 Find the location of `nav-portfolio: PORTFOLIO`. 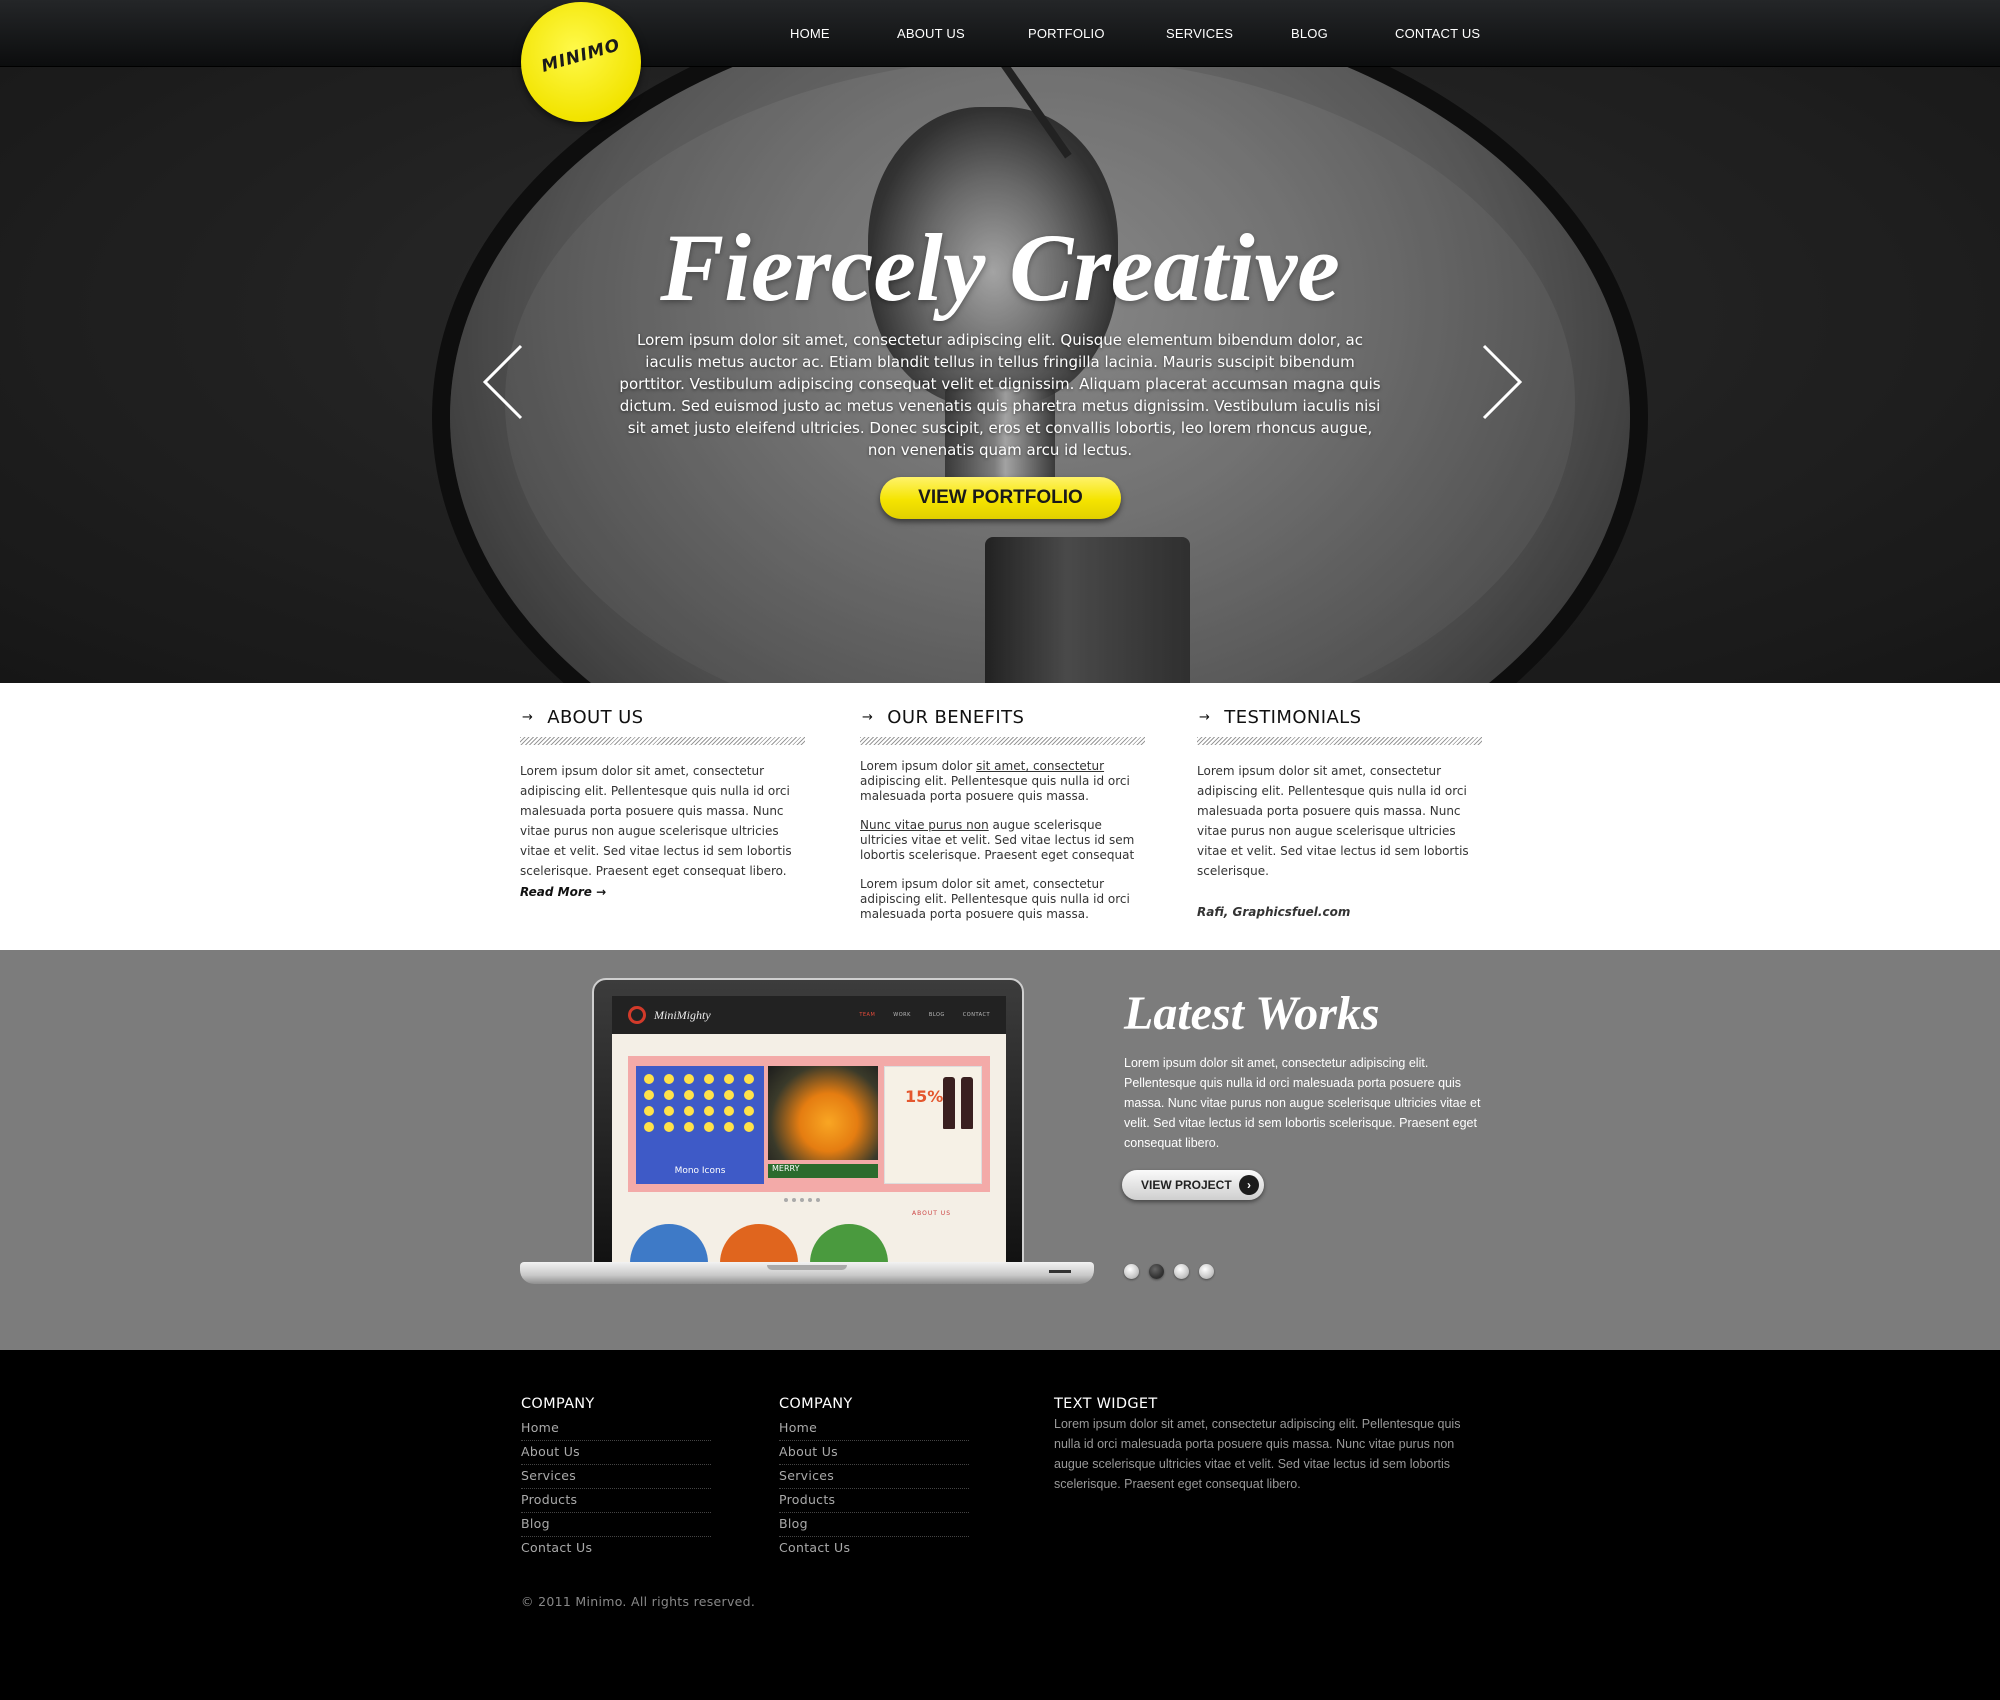

nav-portfolio: PORTFOLIO is located at coordinates (1066, 33).